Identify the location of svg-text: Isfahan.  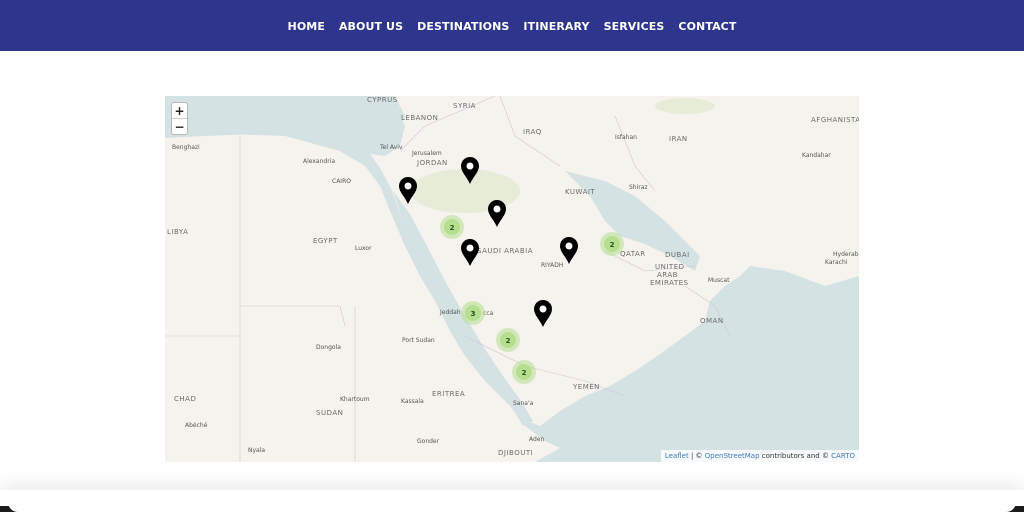
(626, 137).